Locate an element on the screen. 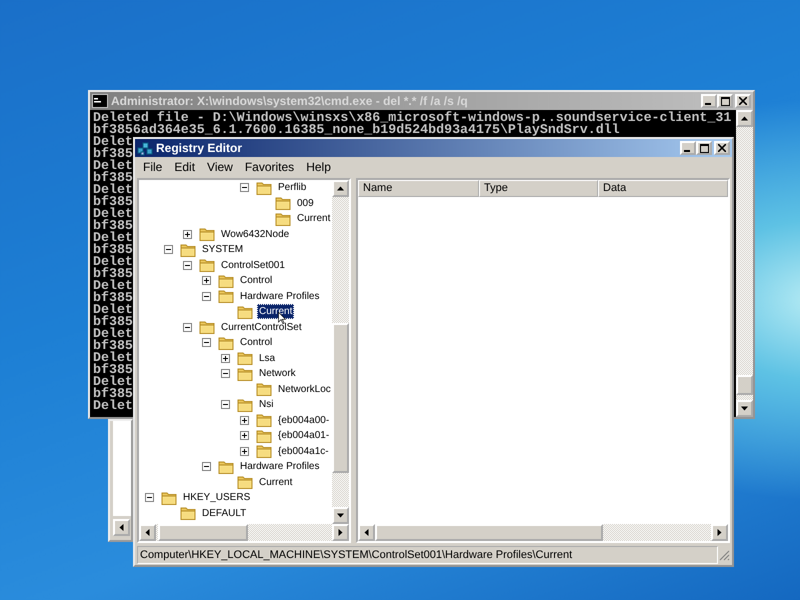 This screenshot has width=800, height=600. tree-item: CurrentControlSet is located at coordinates (261, 327).